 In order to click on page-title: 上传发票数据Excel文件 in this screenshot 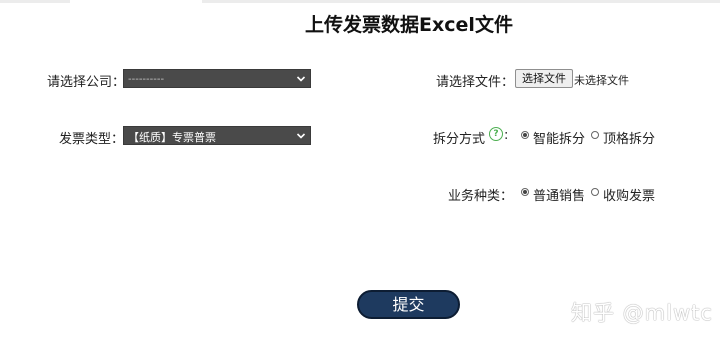, I will do `click(409, 25)`.